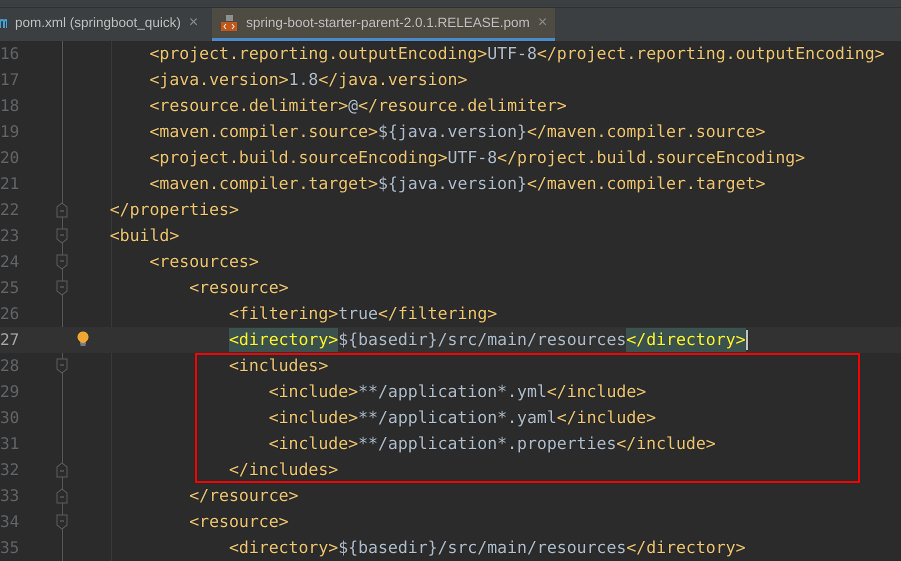 The width and height of the screenshot is (901, 561). What do you see at coordinates (353, 105) in the screenshot?
I see `code-text: @` at bounding box center [353, 105].